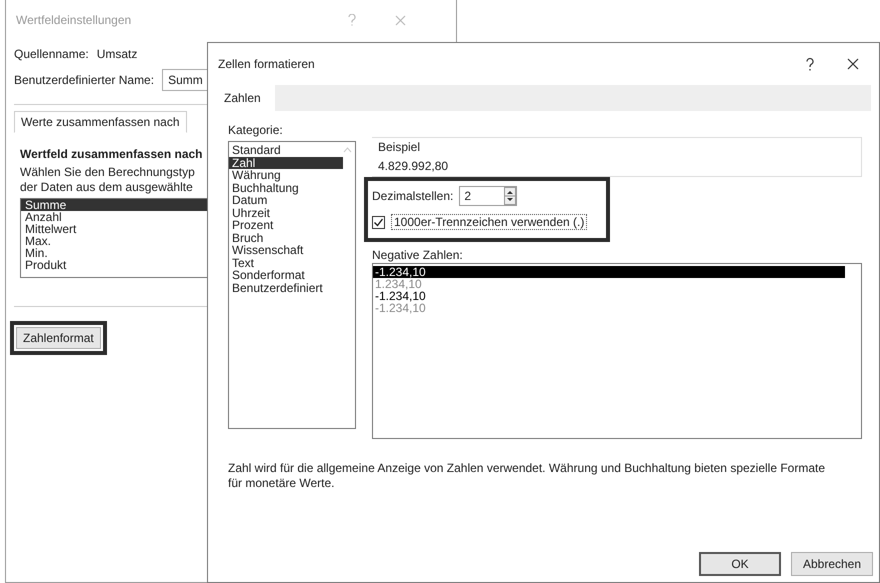  What do you see at coordinates (400, 147) in the screenshot?
I see `group-label: Beispiel` at bounding box center [400, 147].